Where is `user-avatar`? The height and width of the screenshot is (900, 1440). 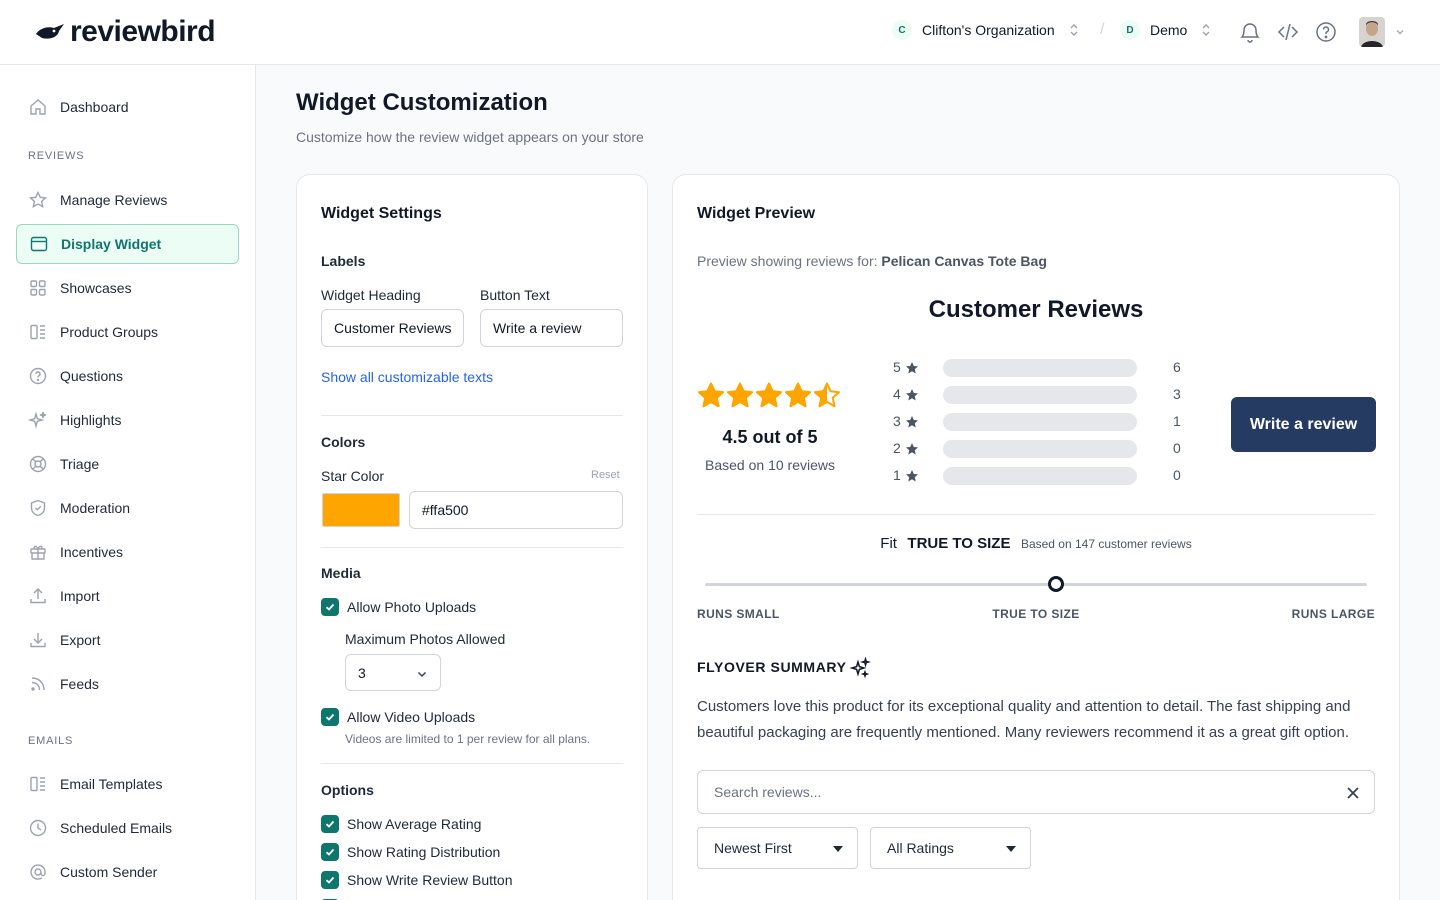 user-avatar is located at coordinates (1372, 32).